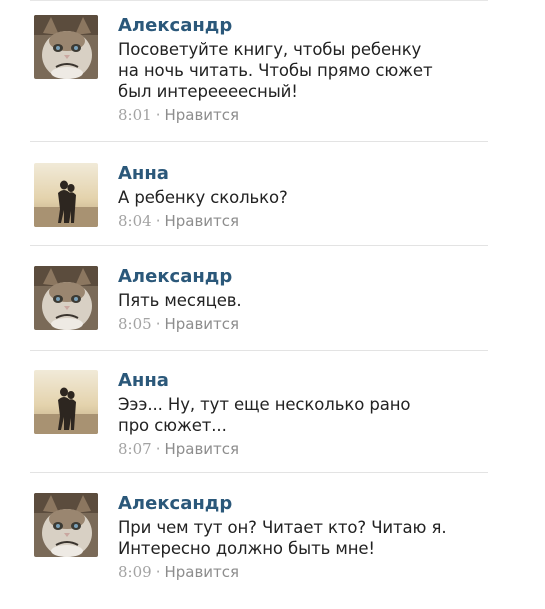 The width and height of the screenshot is (545, 609). I want to click on comment-time: 8:09, so click(135, 572).